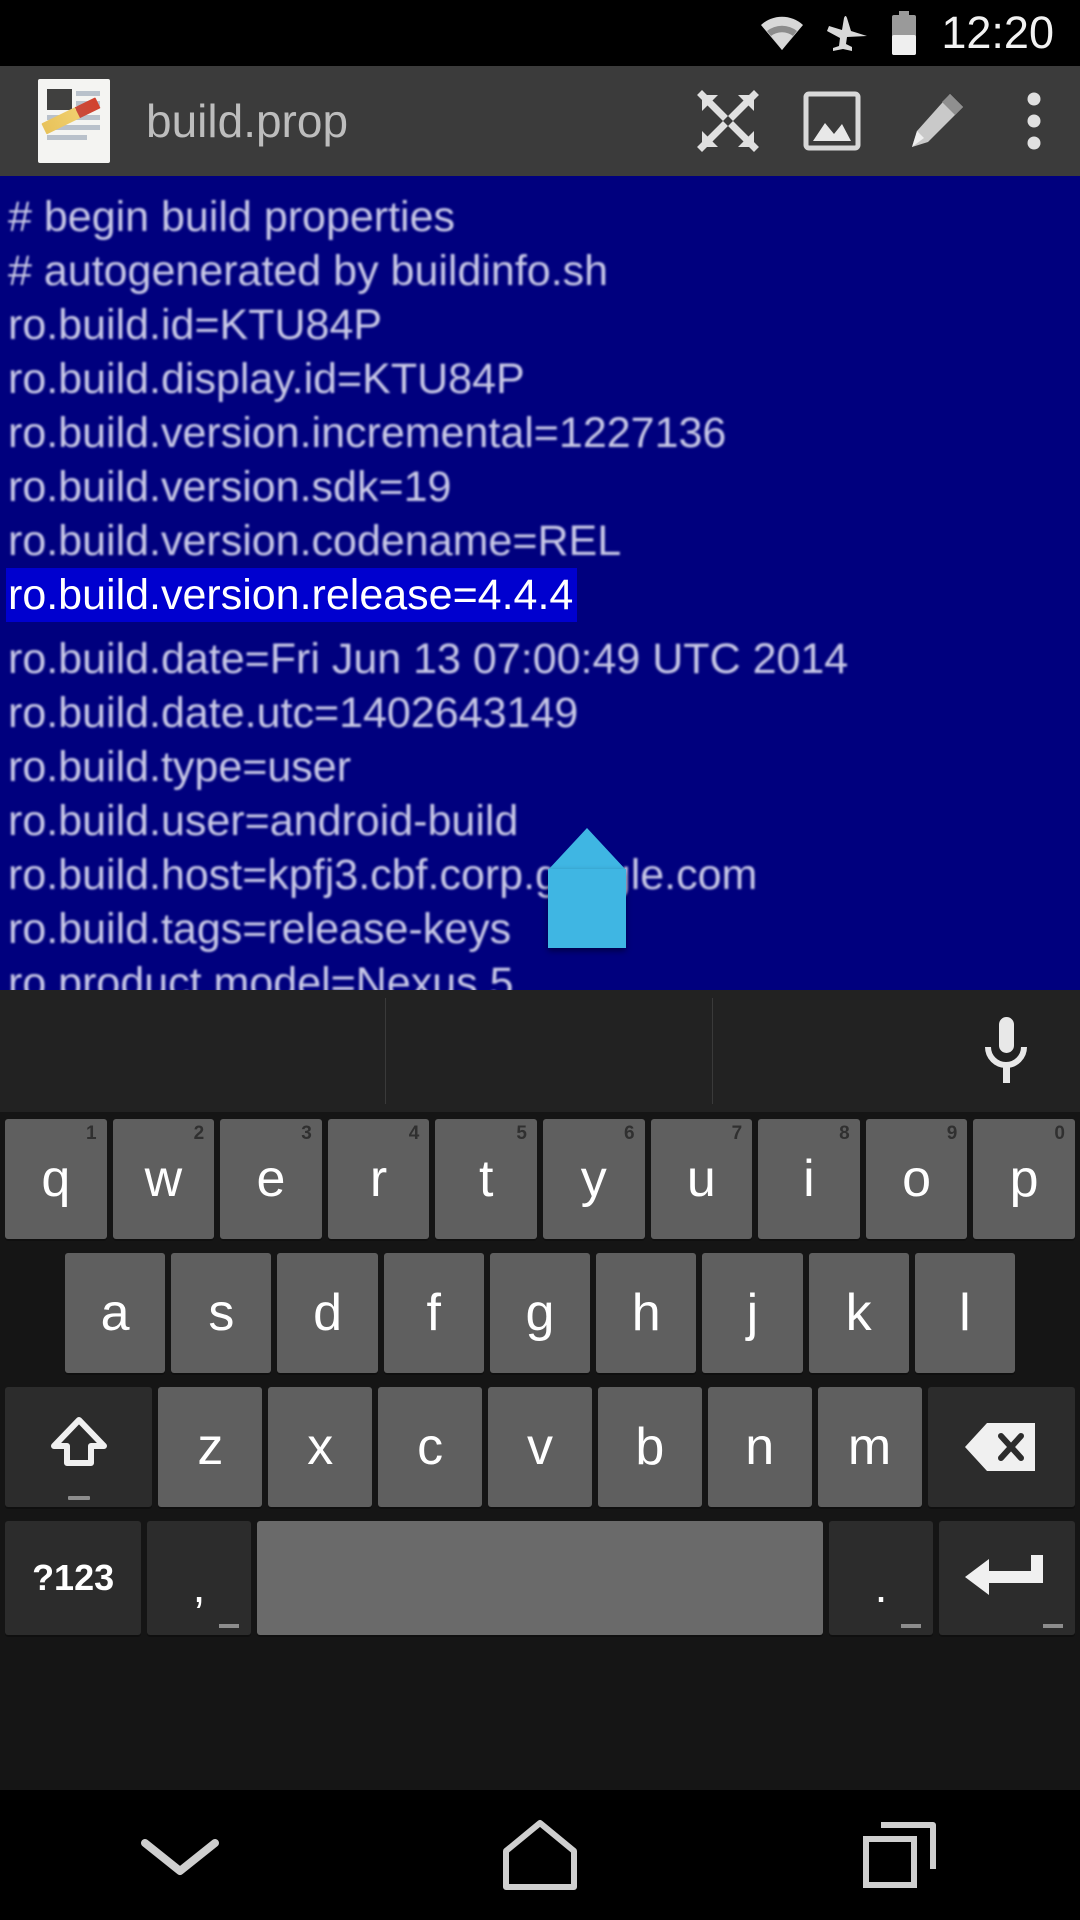 This screenshot has width=1080, height=1920. Describe the element at coordinates (832, 121) in the screenshot. I see `image-icon` at that location.